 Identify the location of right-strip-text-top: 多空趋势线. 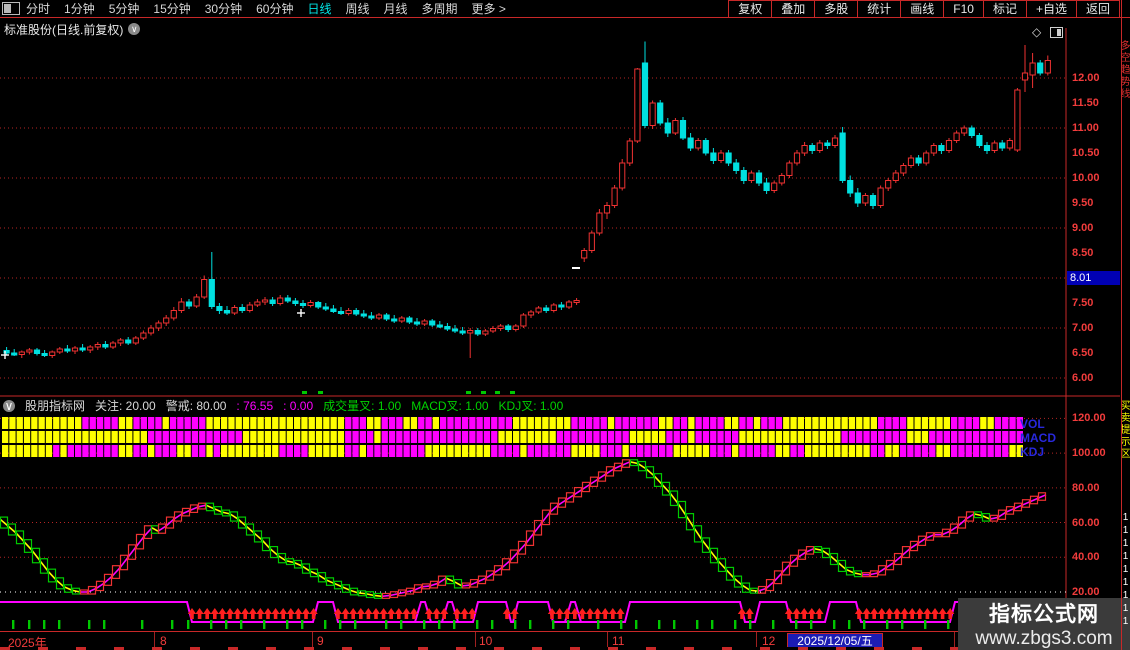
(1125, 70).